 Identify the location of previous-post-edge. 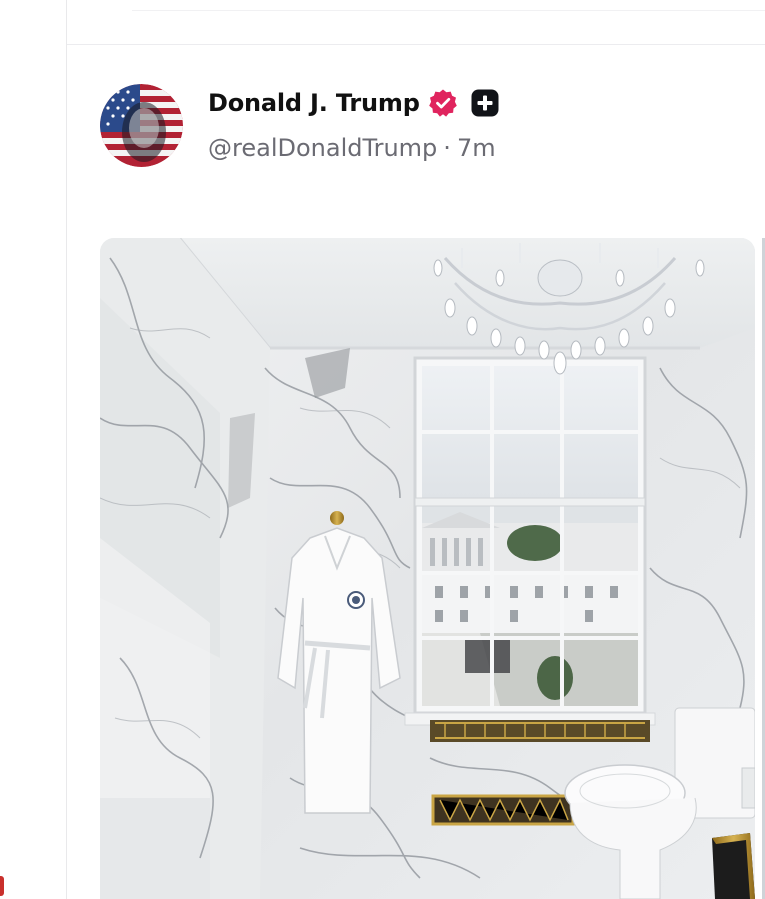
(448, 10).